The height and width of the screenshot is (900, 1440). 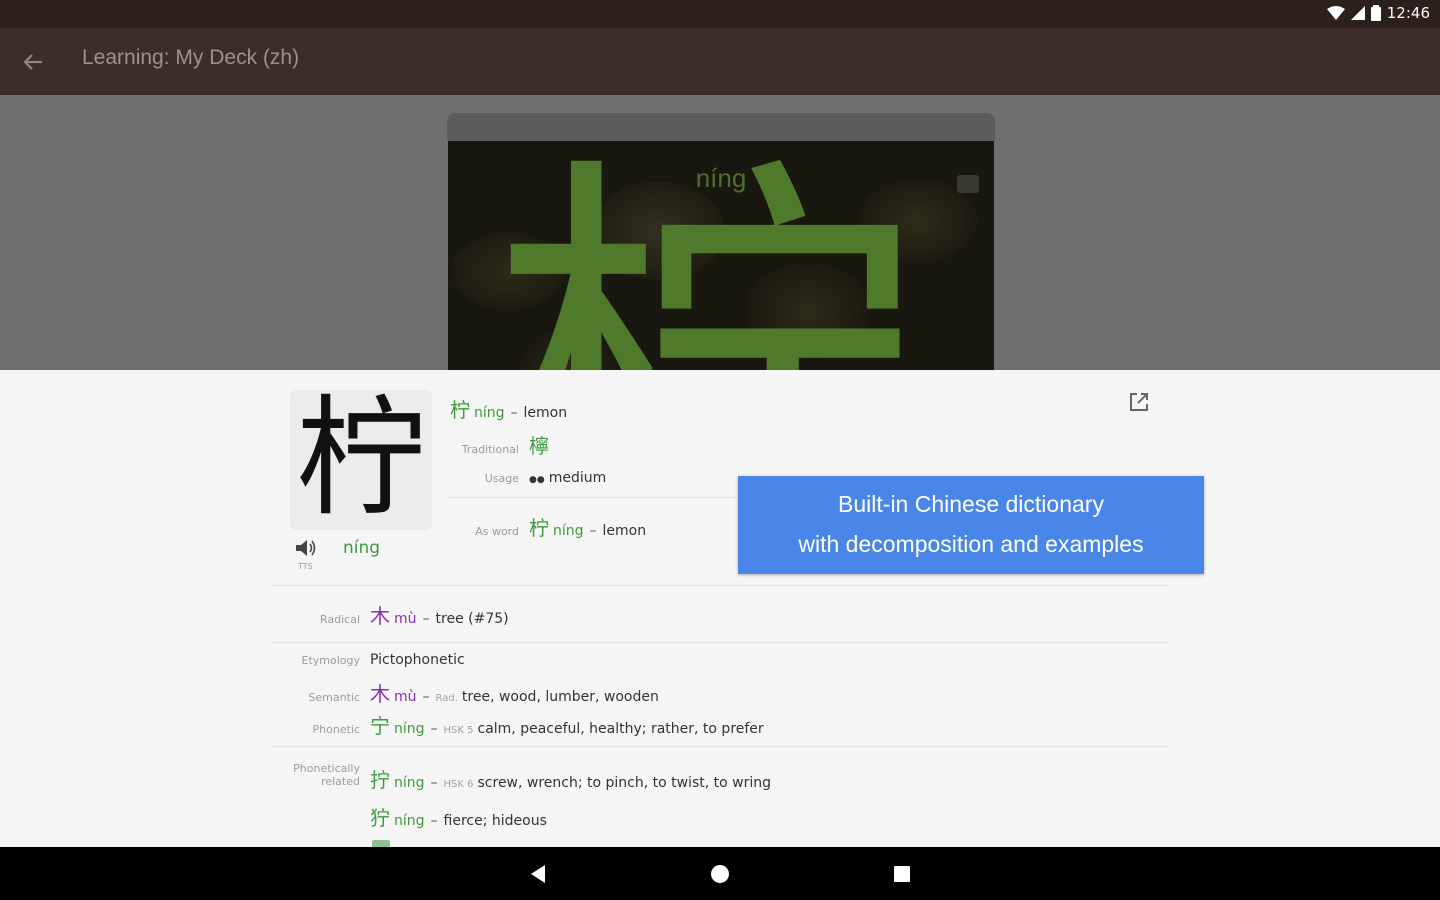 I want to click on radical-hanzi: 木, so click(x=380, y=616).